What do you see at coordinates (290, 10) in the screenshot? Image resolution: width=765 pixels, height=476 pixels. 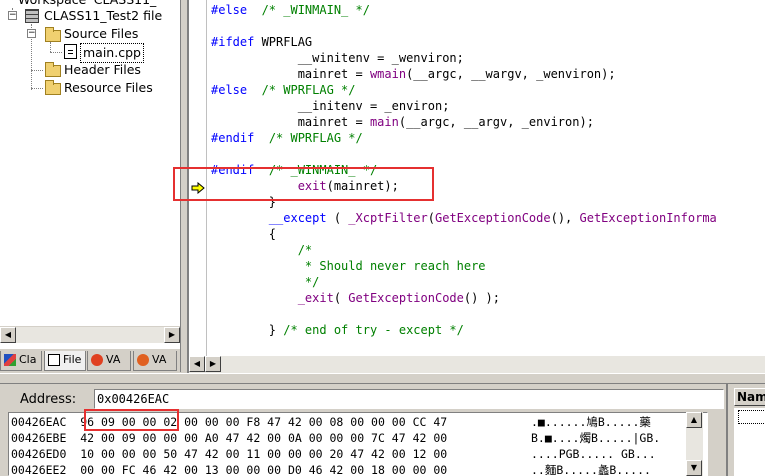 I see `code-line: #else /* _WINMAIN_ */` at bounding box center [290, 10].